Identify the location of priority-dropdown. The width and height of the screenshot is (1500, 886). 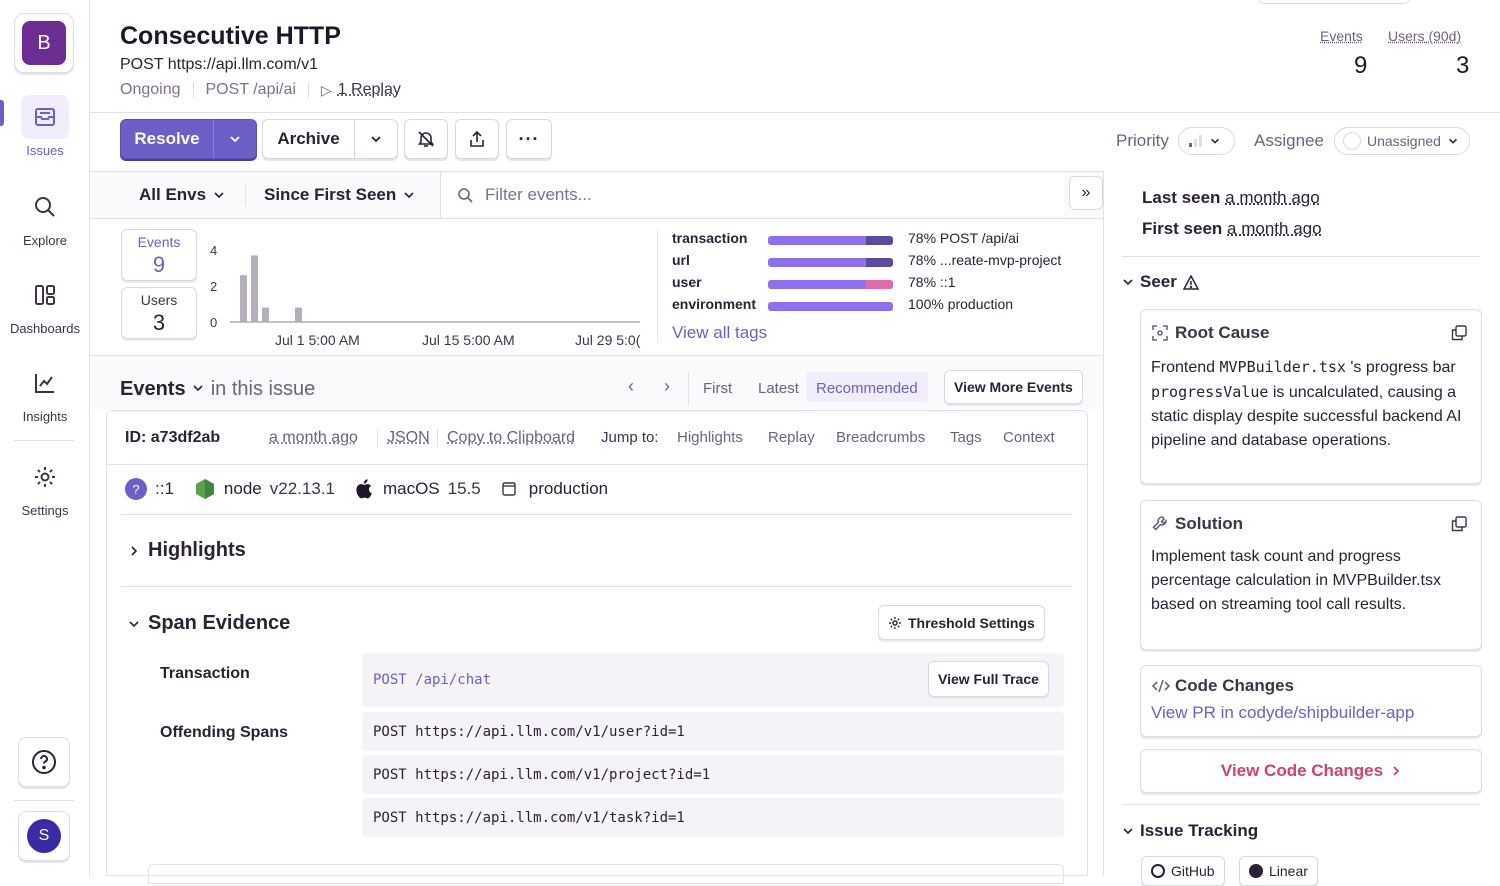
(1206, 141).